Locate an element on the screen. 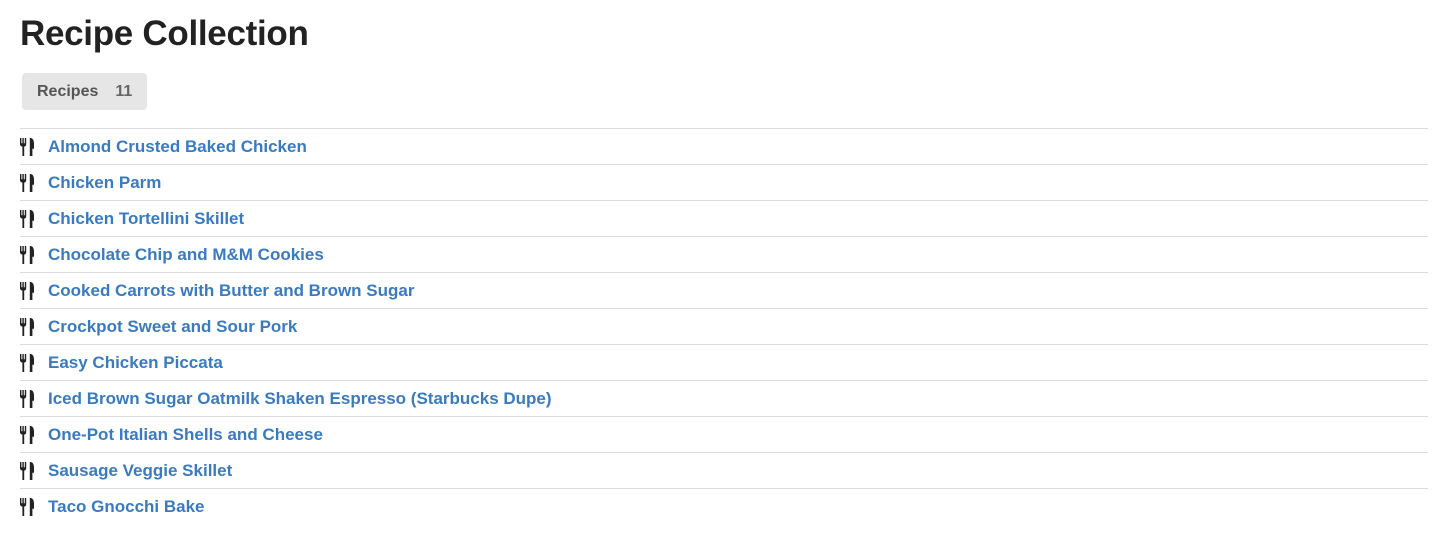  list-item: Crockpot Sweet and Sour Pork is located at coordinates (724, 327).